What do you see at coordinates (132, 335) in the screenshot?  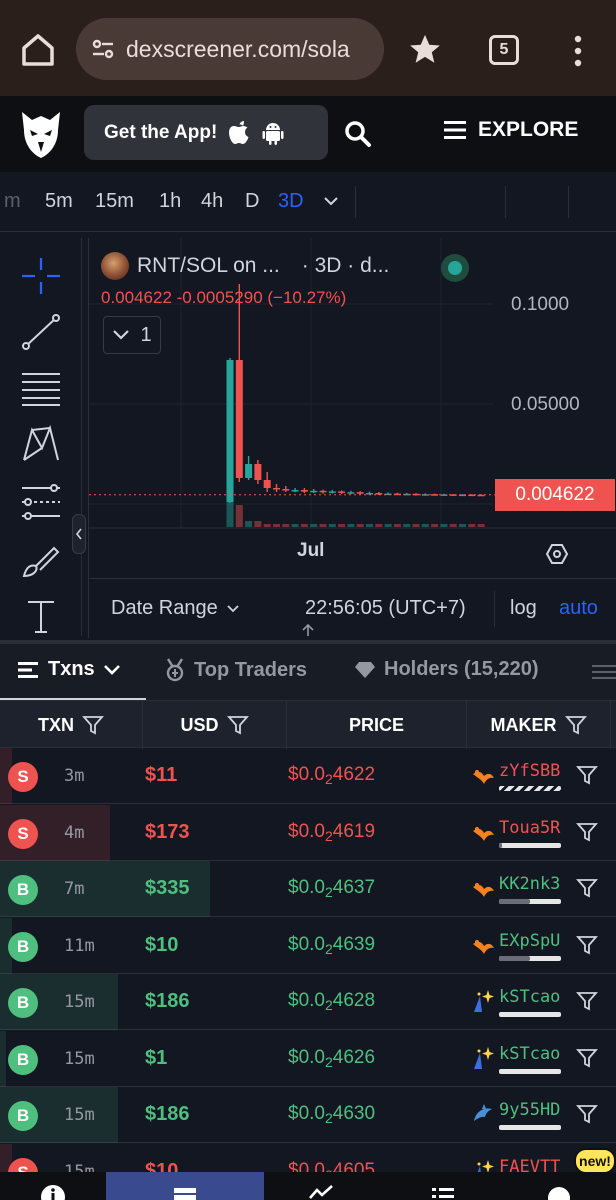 I see `studies-toggle: 1` at bounding box center [132, 335].